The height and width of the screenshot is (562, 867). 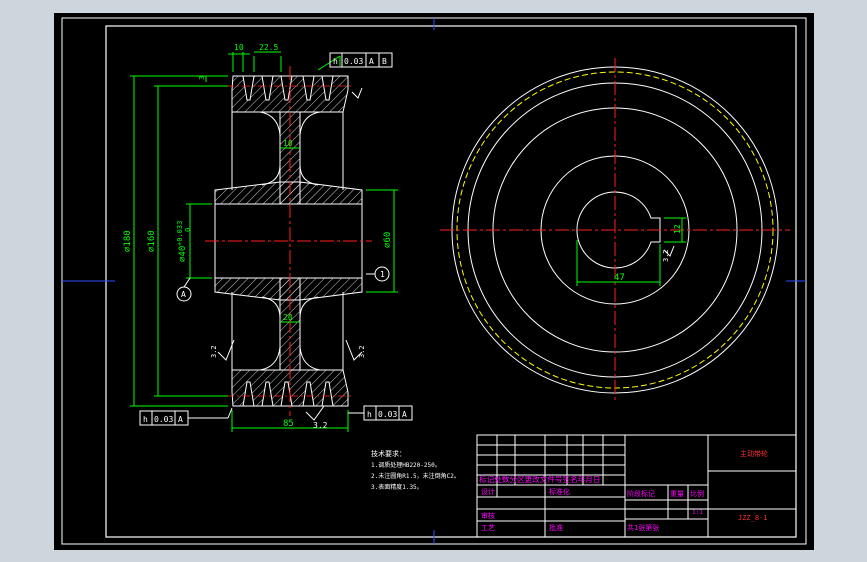 What do you see at coordinates (697, 493) in the screenshot?
I see `tb-scale: 比例` at bounding box center [697, 493].